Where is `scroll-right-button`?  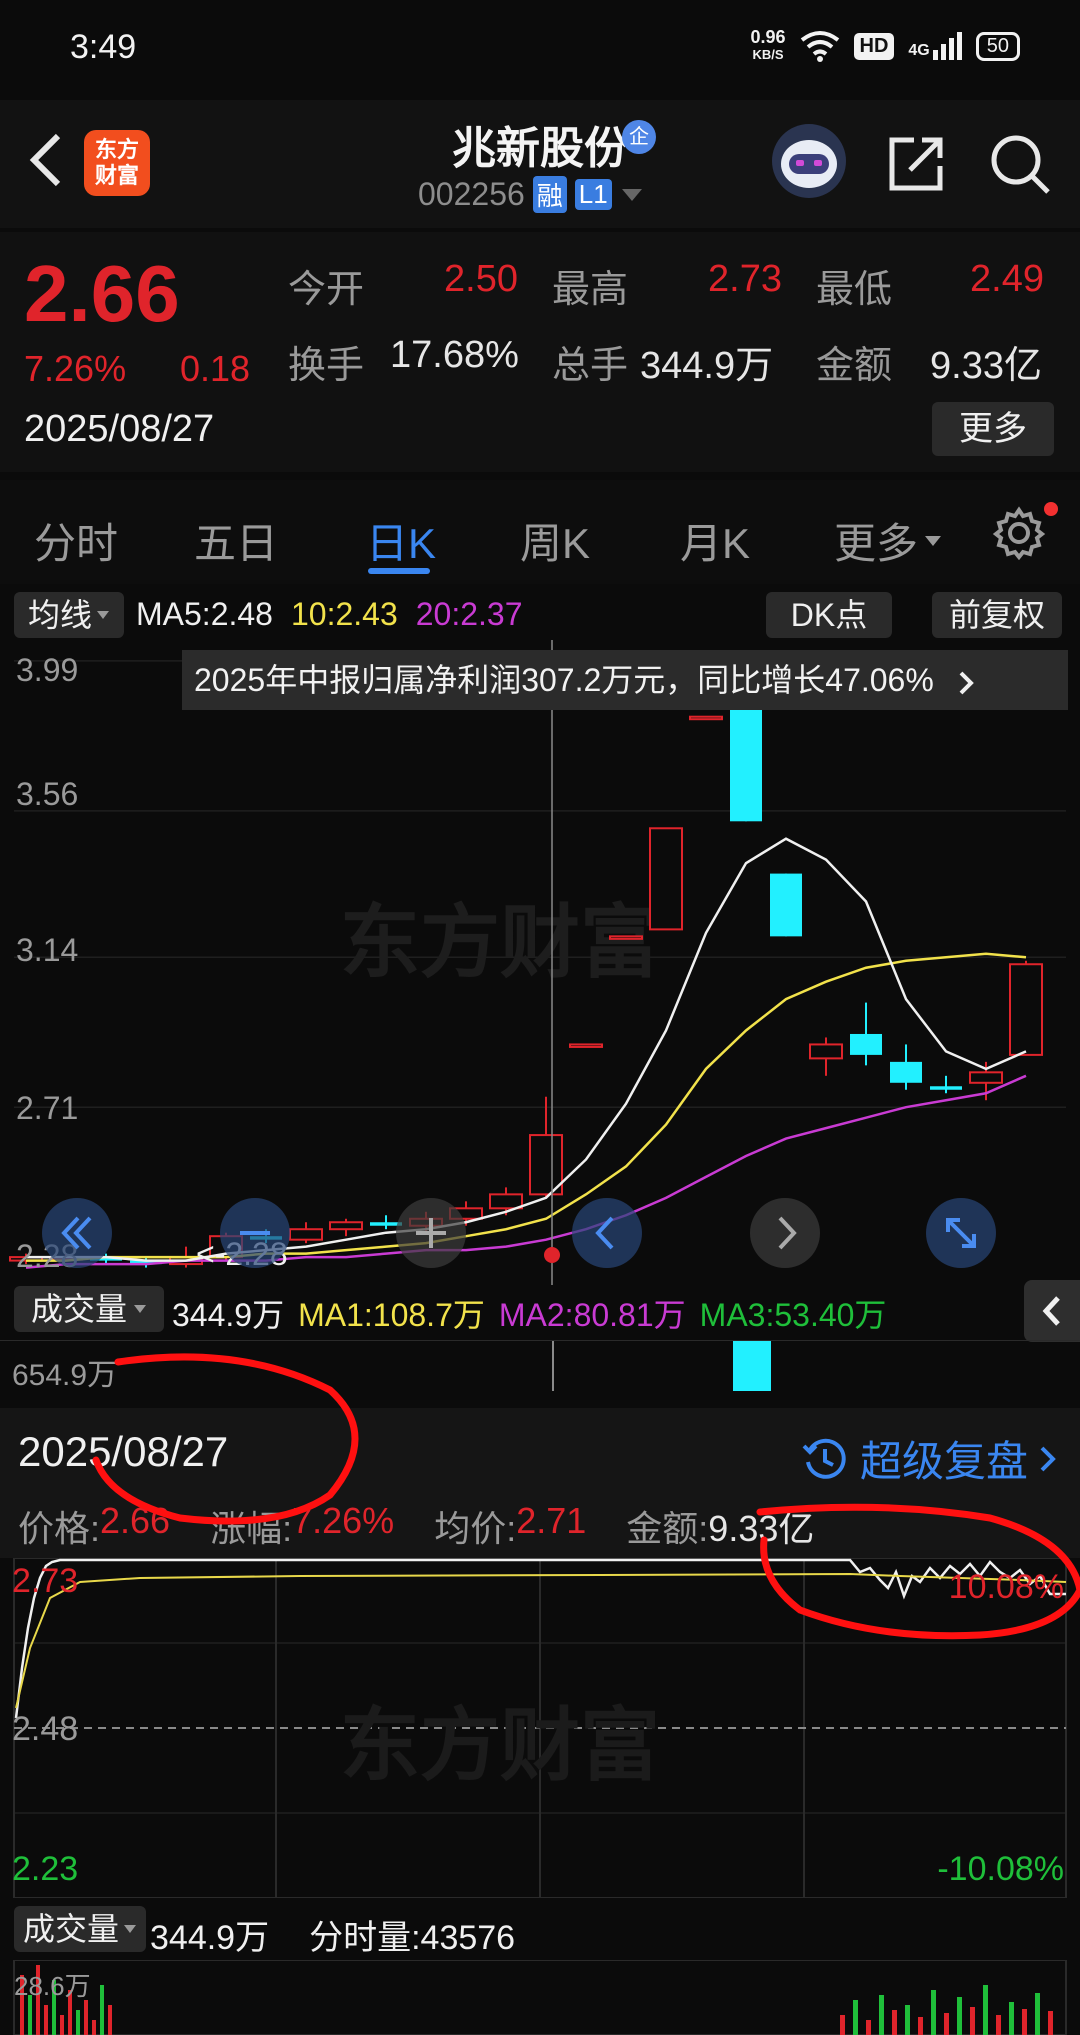
scroll-right-button is located at coordinates (785, 1233).